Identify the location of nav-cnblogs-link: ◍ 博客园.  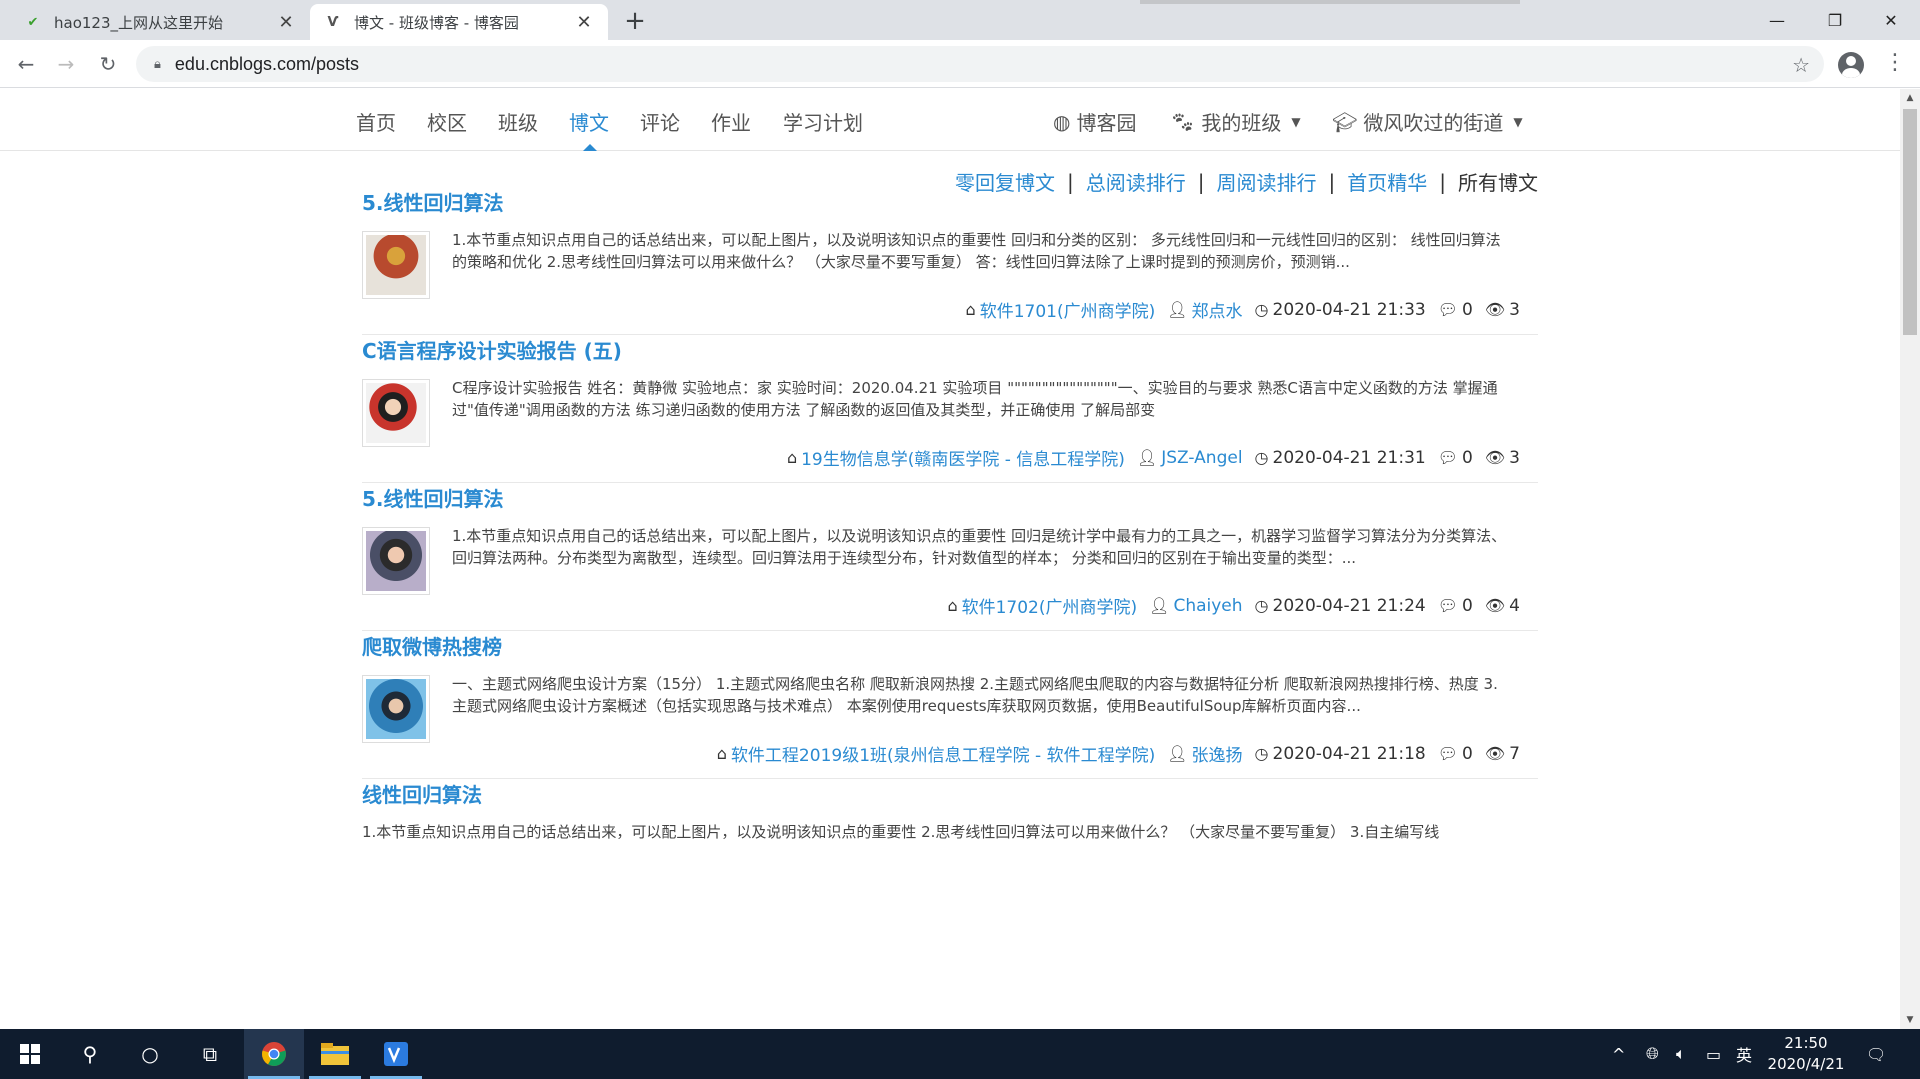
(1094, 121).